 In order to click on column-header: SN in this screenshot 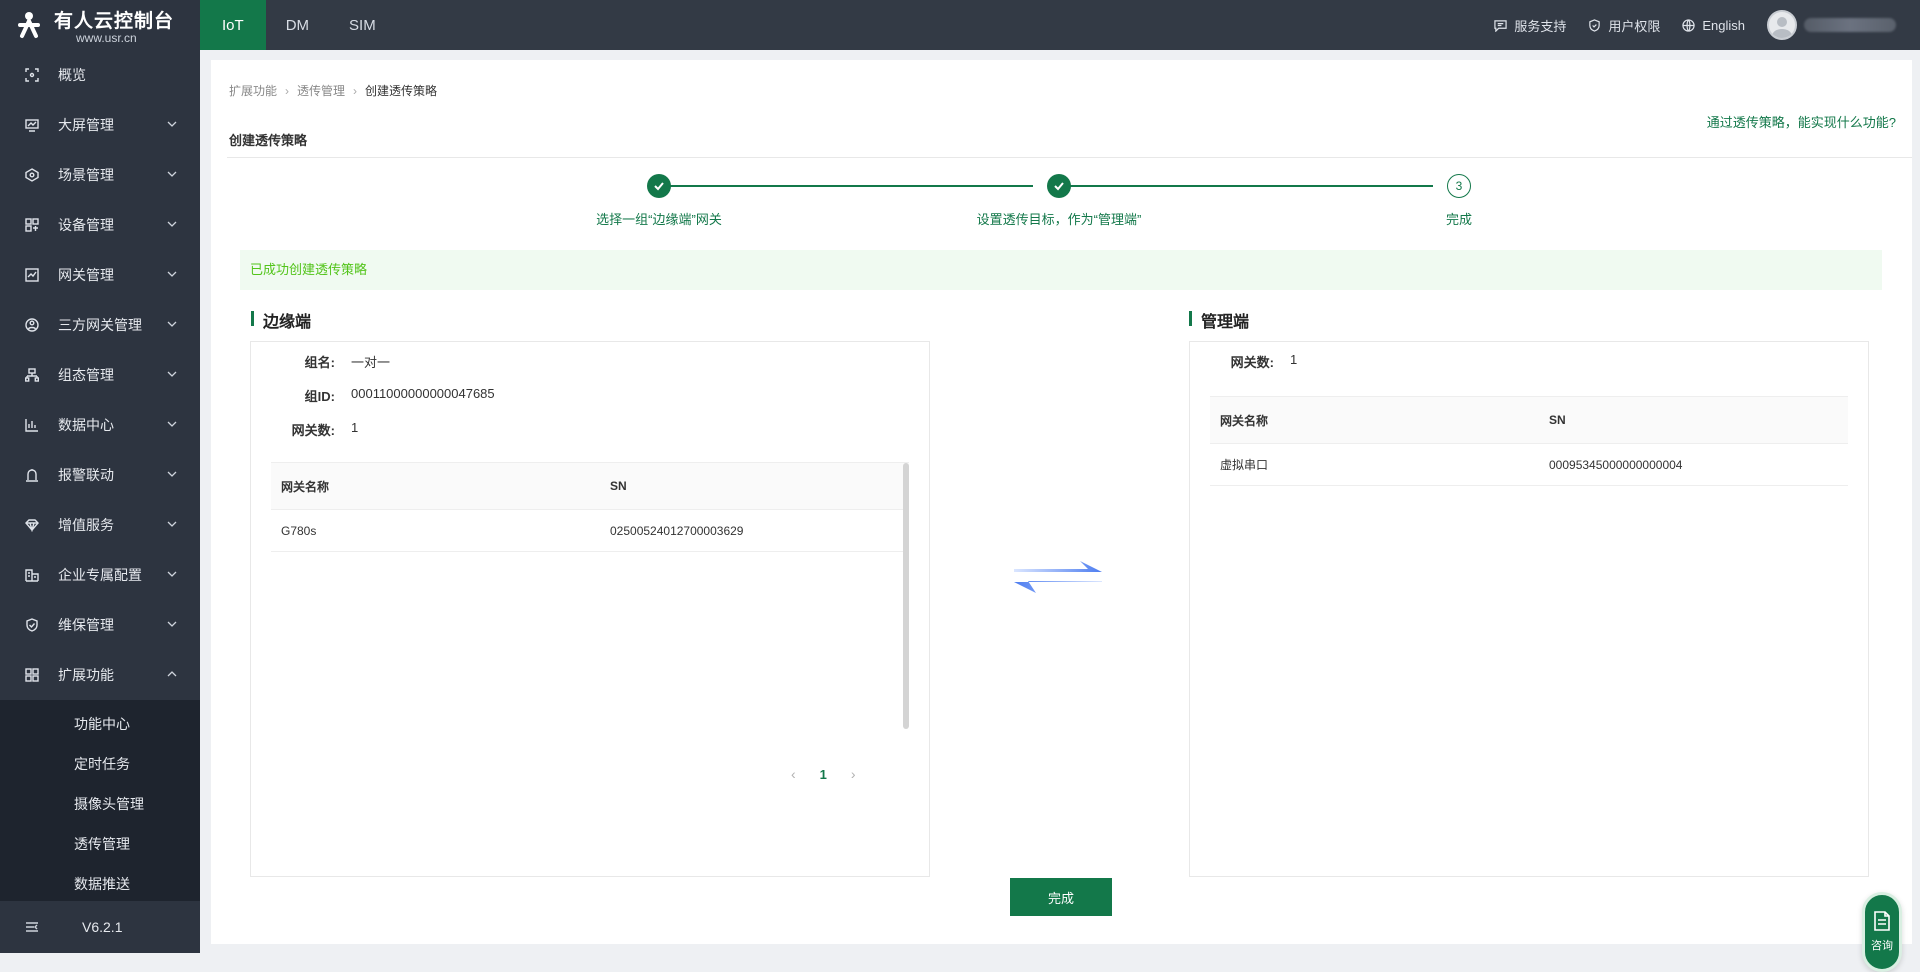, I will do `click(618, 486)`.